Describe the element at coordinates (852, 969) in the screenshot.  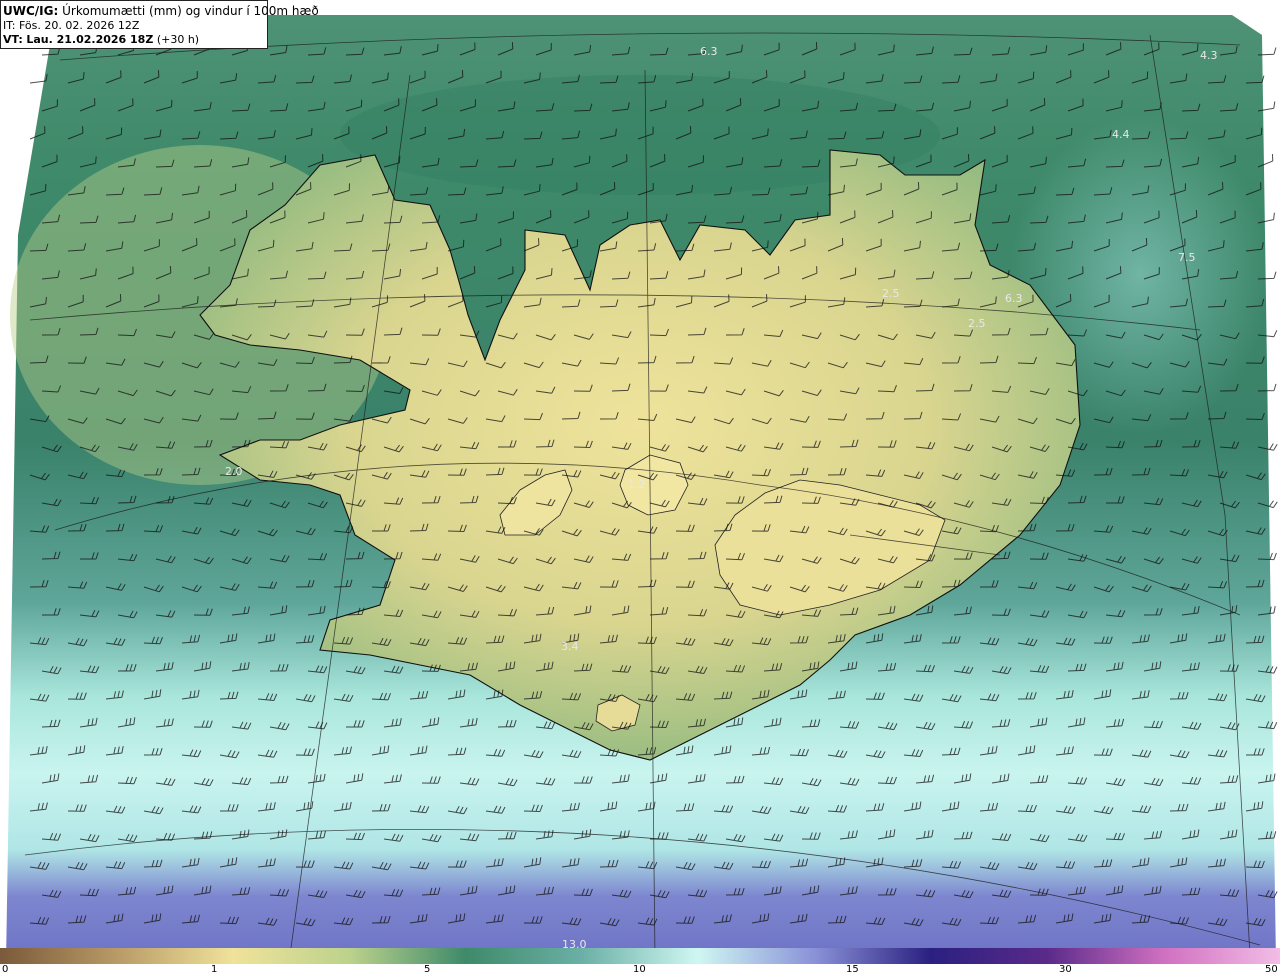
I see `colorbar-tick-label: 15` at that location.